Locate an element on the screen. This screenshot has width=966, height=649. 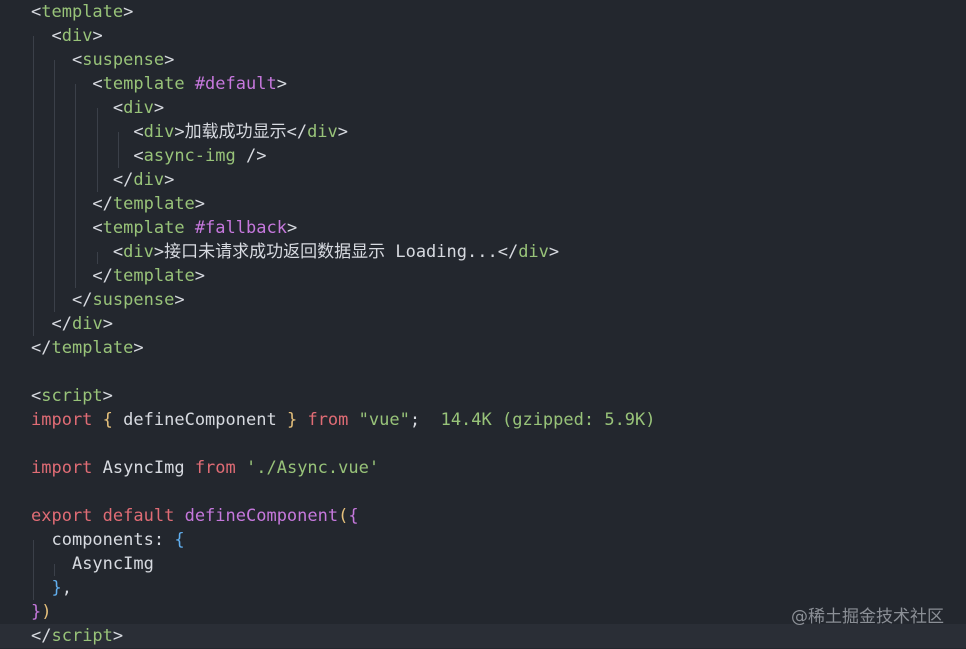
code-line-7: <async-img /> is located at coordinates (148, 156).